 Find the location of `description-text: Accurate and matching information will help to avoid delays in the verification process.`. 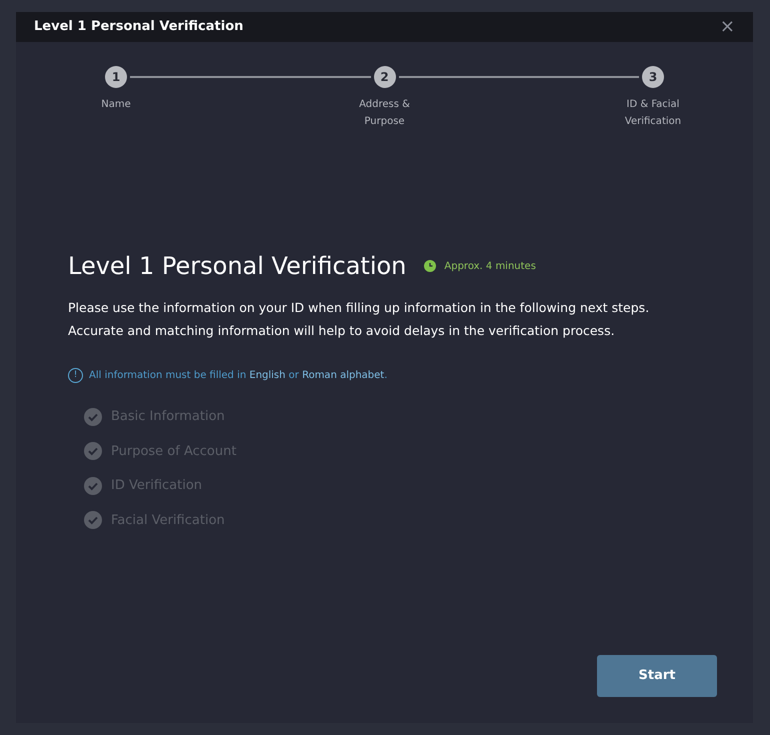

description-text: Accurate and matching information will help to avoid delays in the verification process. is located at coordinates (342, 331).